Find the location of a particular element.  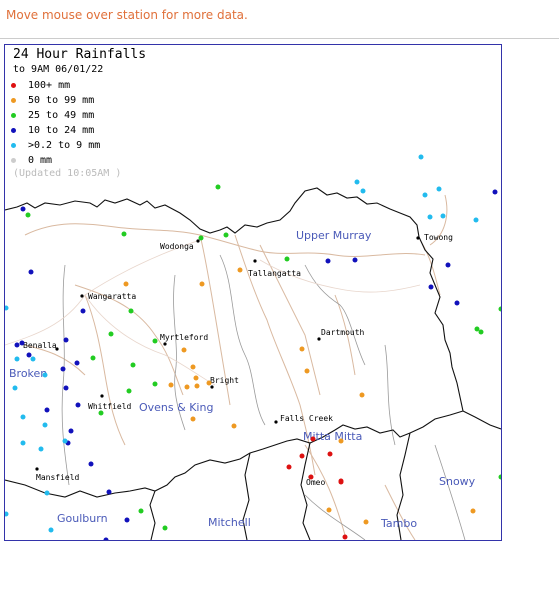

region-goulburn: Goulburn is located at coordinates (82, 518).